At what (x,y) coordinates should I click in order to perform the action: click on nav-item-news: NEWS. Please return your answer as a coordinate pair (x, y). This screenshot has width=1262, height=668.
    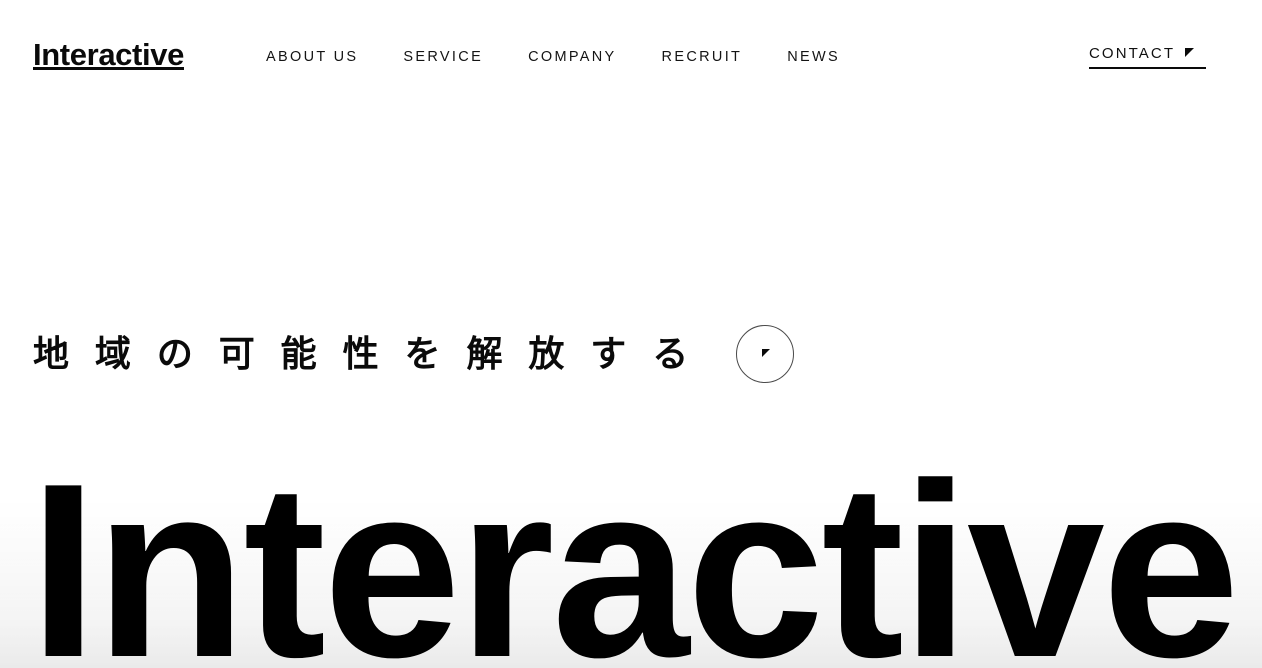
    Looking at the image, I should click on (813, 57).